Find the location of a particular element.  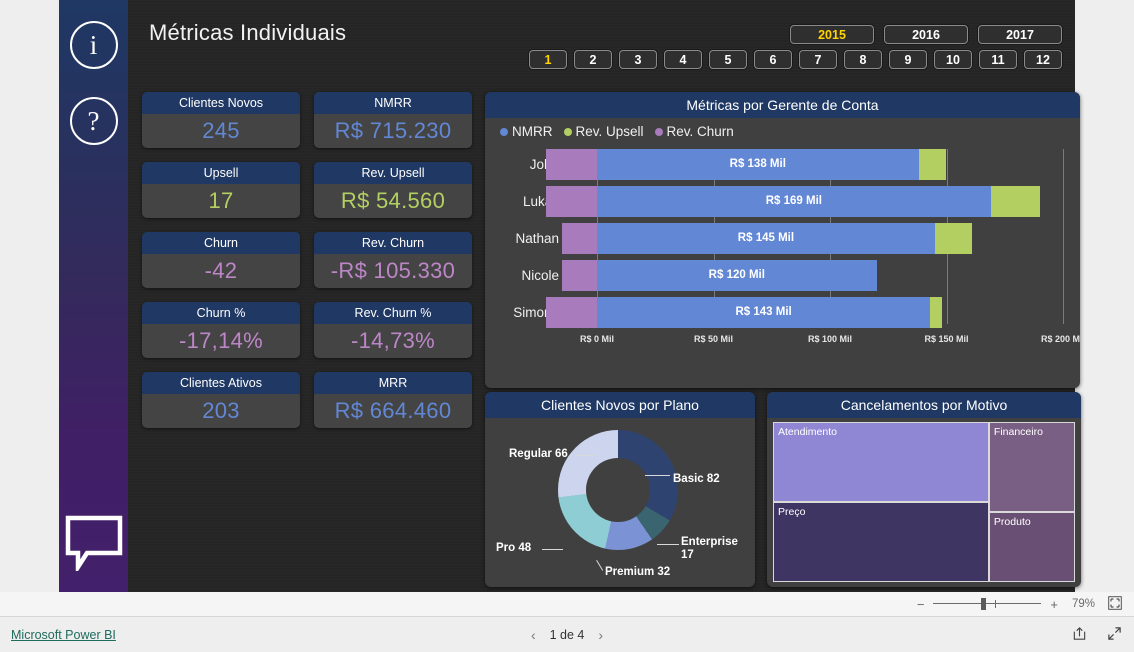

report-nav-strip: i ? is located at coordinates (93, 296).